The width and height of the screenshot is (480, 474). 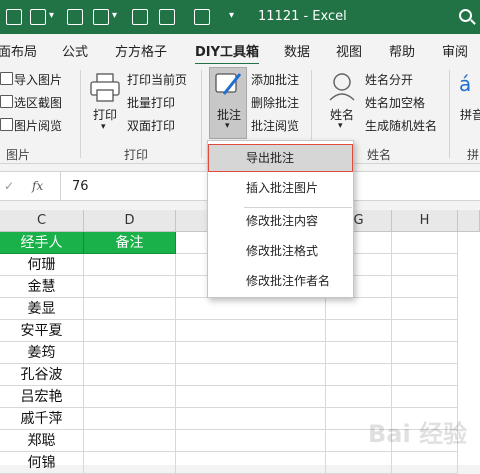 I want to click on person-icon, so click(x=342, y=87).